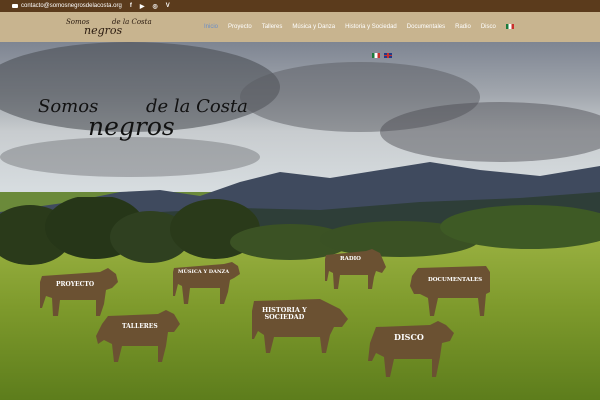 This screenshot has height=400, width=600. What do you see at coordinates (142, 6) in the screenshot?
I see `youtube-icon: ▶` at bounding box center [142, 6].